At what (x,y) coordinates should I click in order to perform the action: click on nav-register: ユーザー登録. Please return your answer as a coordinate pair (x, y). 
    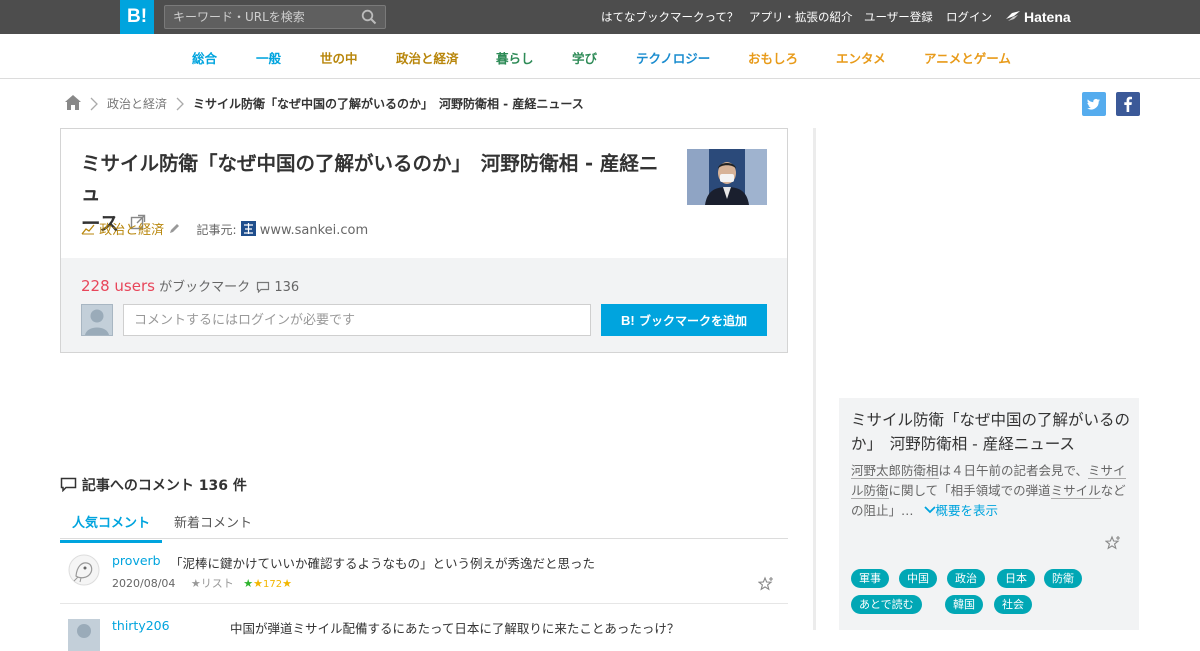
    Looking at the image, I should click on (898, 17).